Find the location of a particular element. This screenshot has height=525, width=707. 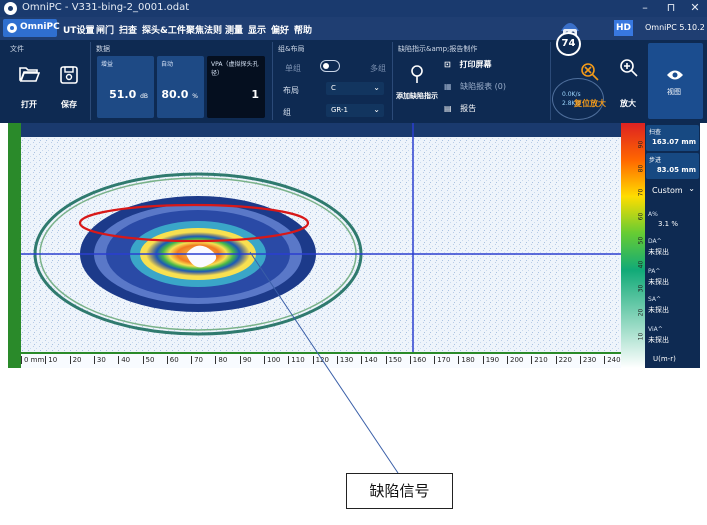

scan-readout: 扫查 163.07 mm is located at coordinates (672, 138).